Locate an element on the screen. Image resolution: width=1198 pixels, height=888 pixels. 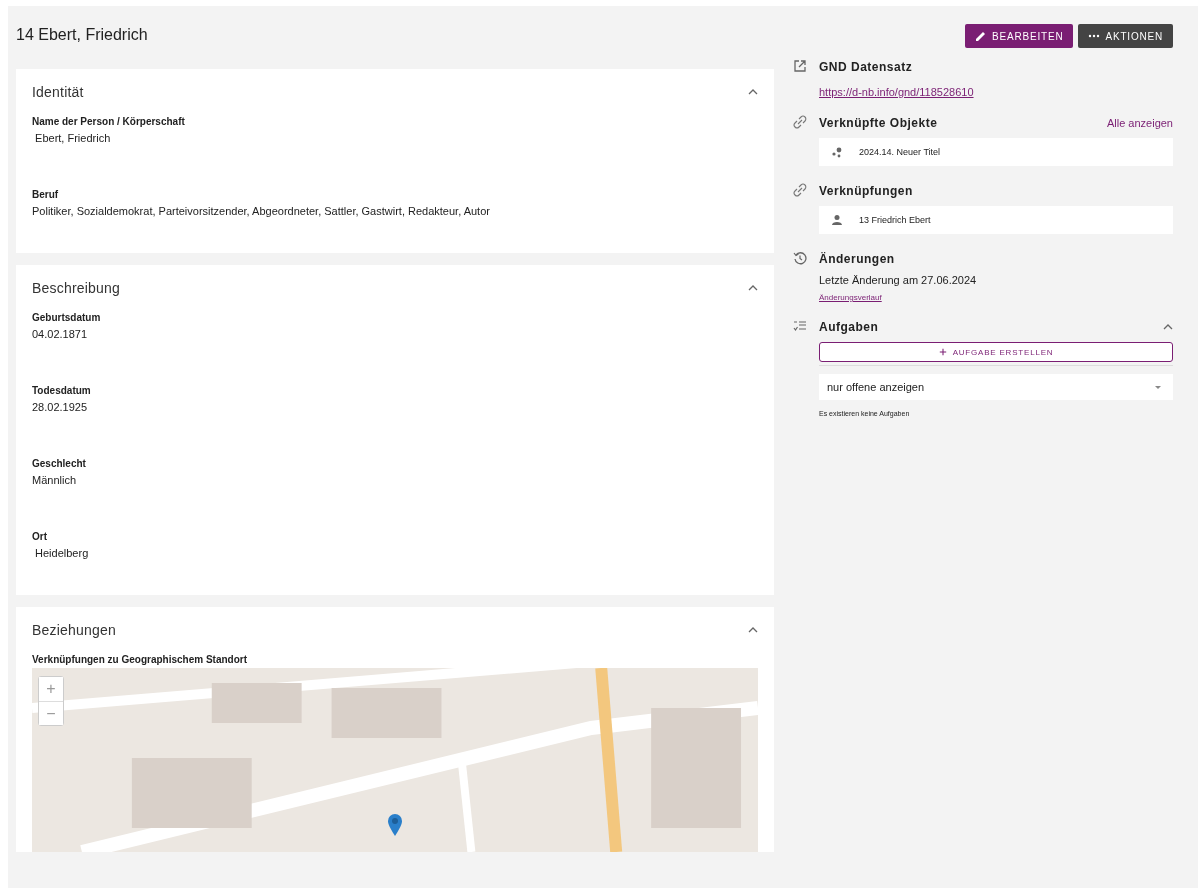
field-label: Geschlecht is located at coordinates (59, 463).